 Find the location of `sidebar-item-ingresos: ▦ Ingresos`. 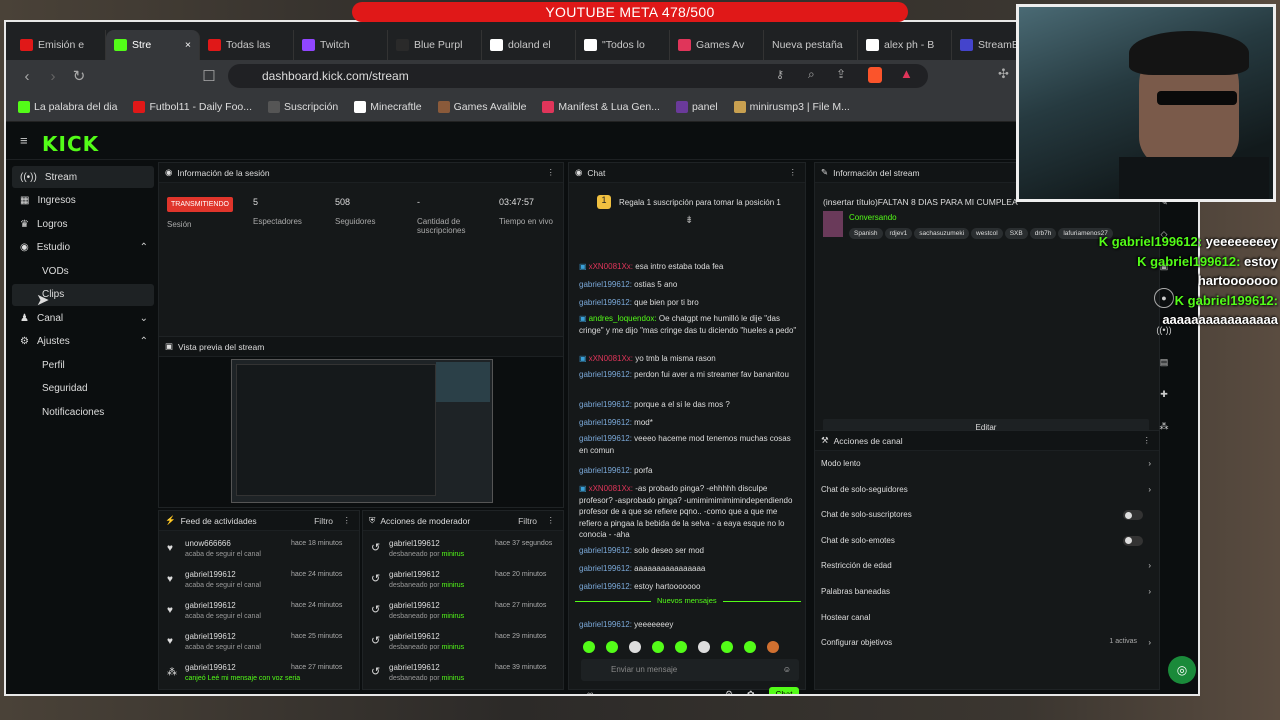

sidebar-item-ingresos: ▦ Ingresos is located at coordinates (83, 201).